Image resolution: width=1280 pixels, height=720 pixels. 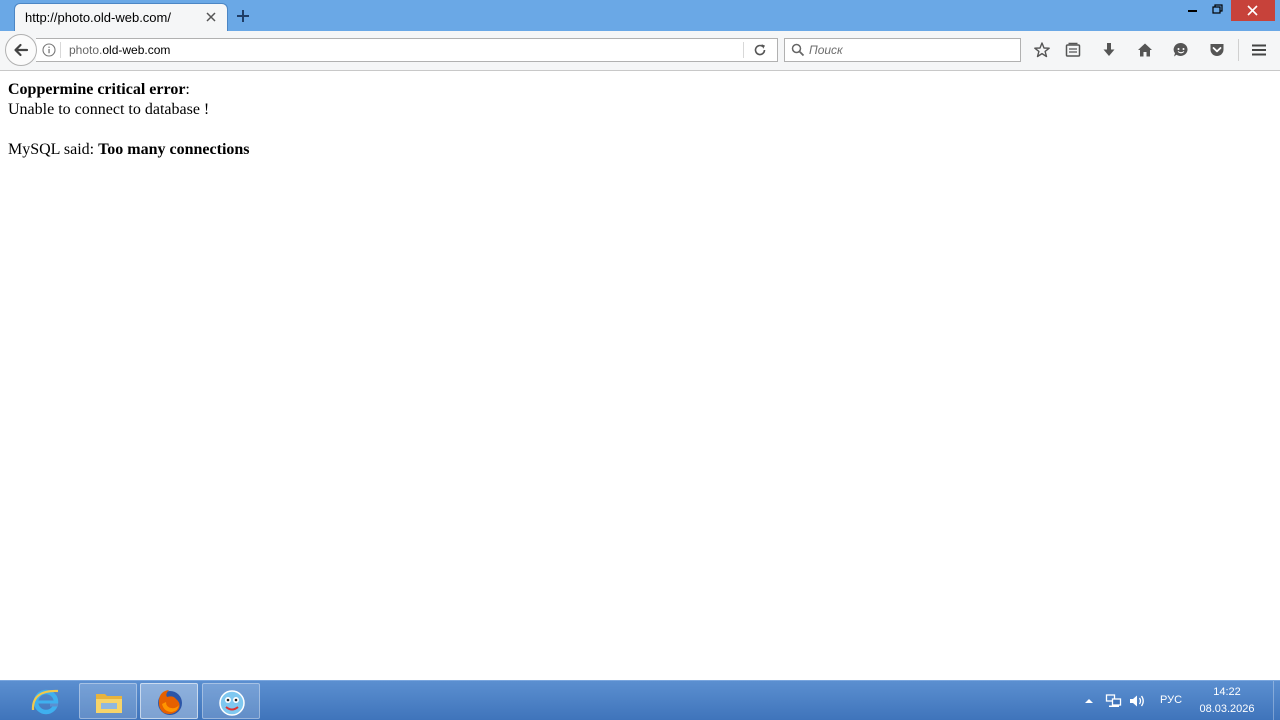 I want to click on restore-icon, so click(x=1217, y=9).